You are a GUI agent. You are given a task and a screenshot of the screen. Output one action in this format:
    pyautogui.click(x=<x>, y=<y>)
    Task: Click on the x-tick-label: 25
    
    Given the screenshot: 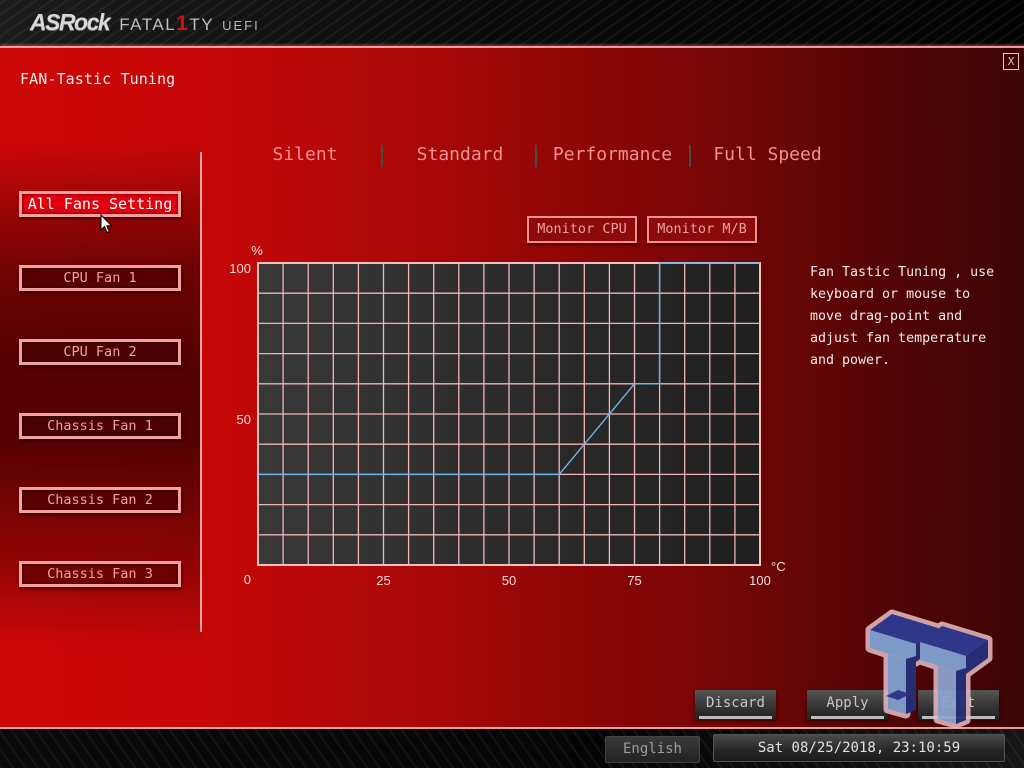 What is the action you would take?
    pyautogui.click(x=383, y=580)
    